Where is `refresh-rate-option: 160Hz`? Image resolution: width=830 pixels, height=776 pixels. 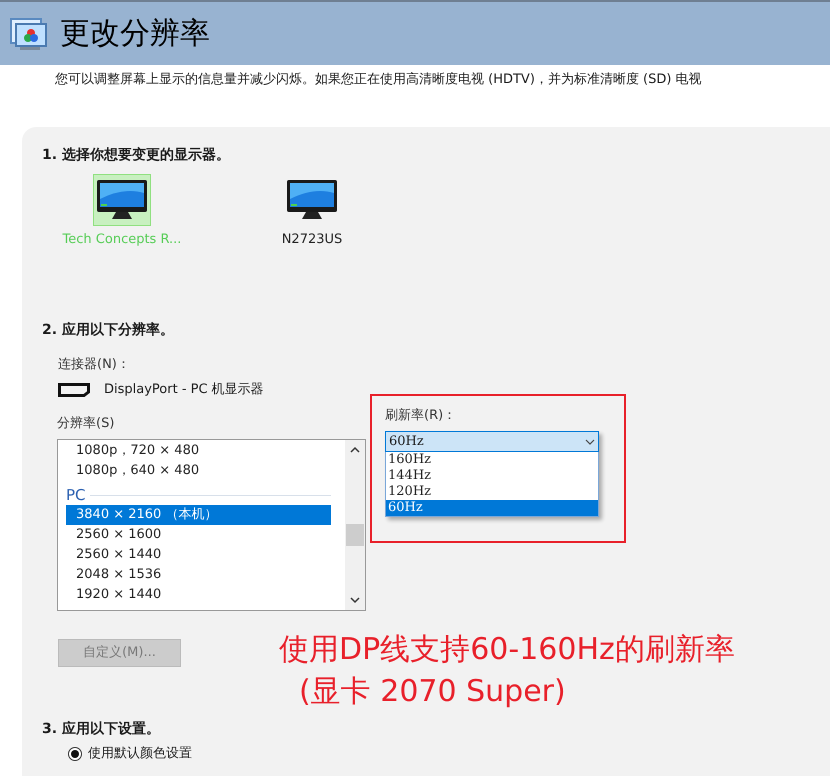
refresh-rate-option: 160Hz is located at coordinates (492, 460).